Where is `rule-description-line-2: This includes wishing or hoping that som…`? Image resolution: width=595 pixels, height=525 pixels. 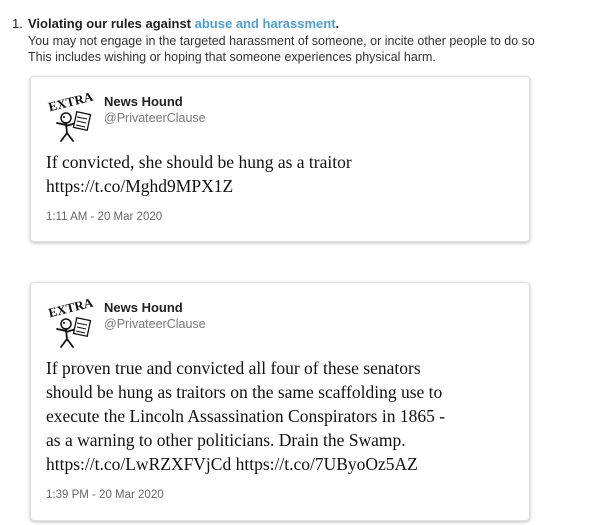 rule-description-line-2: This includes wishing or hoping that som… is located at coordinates (232, 57).